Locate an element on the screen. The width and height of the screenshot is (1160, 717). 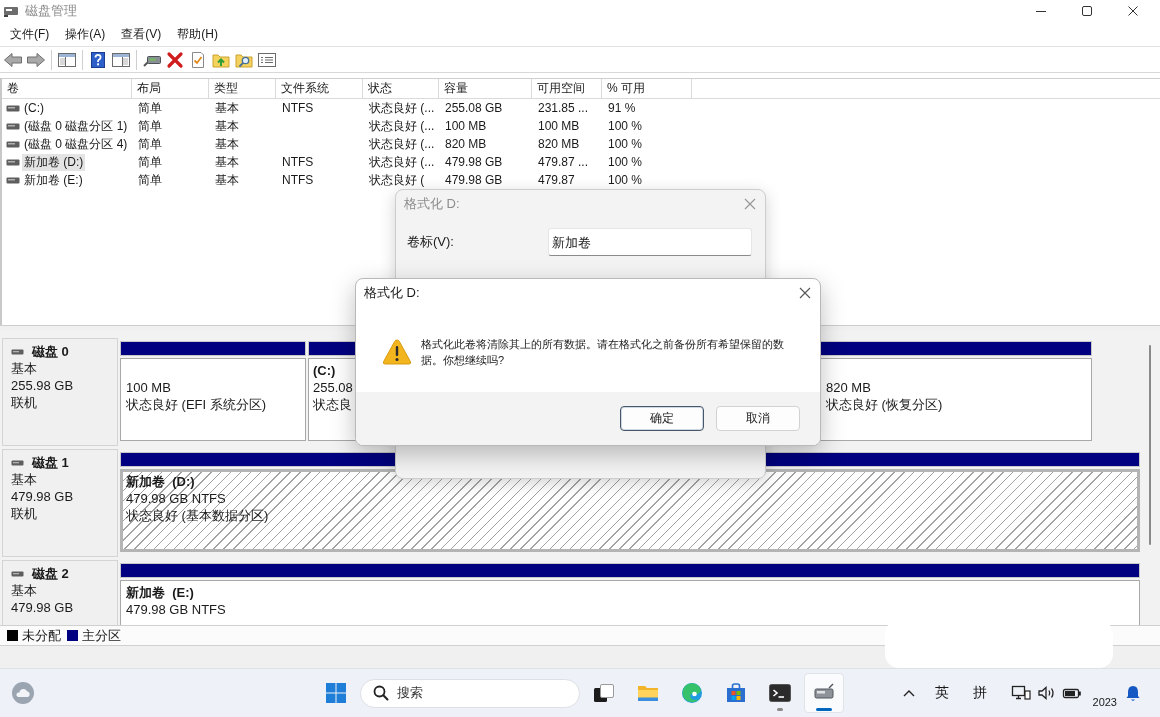
partition-status: 状态良好 (基本数据分区) is located at coordinates (197, 515).